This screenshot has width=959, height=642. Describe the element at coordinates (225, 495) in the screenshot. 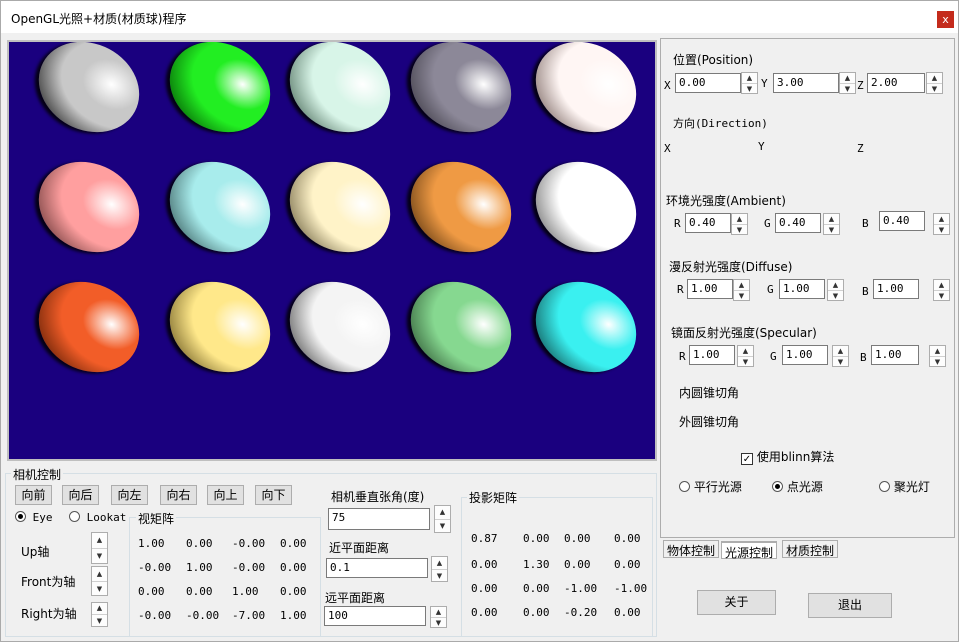

I see `up-button: 向上` at that location.